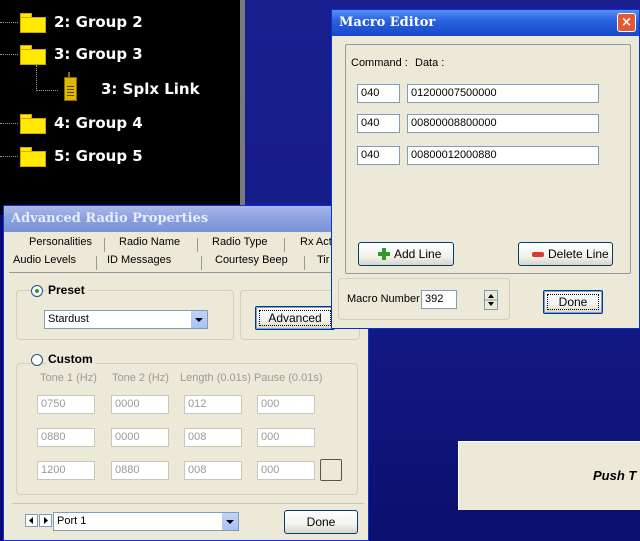 The width and height of the screenshot is (640, 541). I want to click on tone1-field: 0750, so click(66, 404).